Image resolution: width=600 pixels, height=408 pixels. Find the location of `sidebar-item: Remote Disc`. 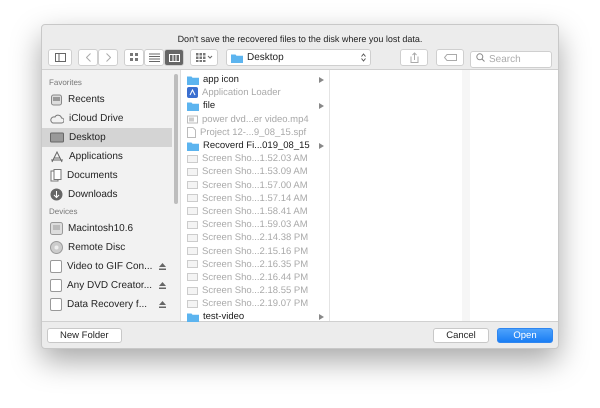

sidebar-item: Remote Disc is located at coordinates (107, 247).